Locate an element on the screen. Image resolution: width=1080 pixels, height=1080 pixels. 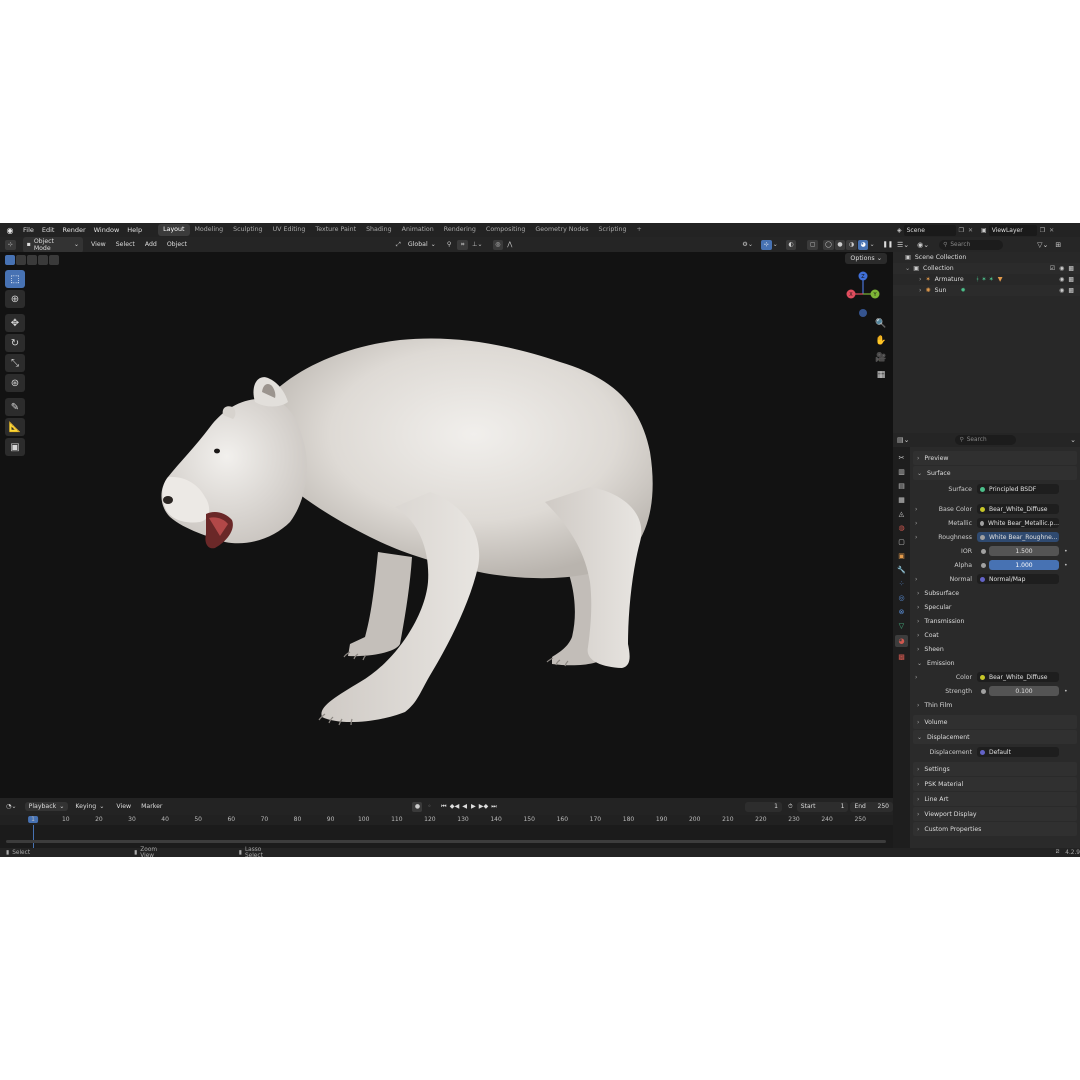
filter-icon: ▽⌄ is located at coordinates (1042, 245).